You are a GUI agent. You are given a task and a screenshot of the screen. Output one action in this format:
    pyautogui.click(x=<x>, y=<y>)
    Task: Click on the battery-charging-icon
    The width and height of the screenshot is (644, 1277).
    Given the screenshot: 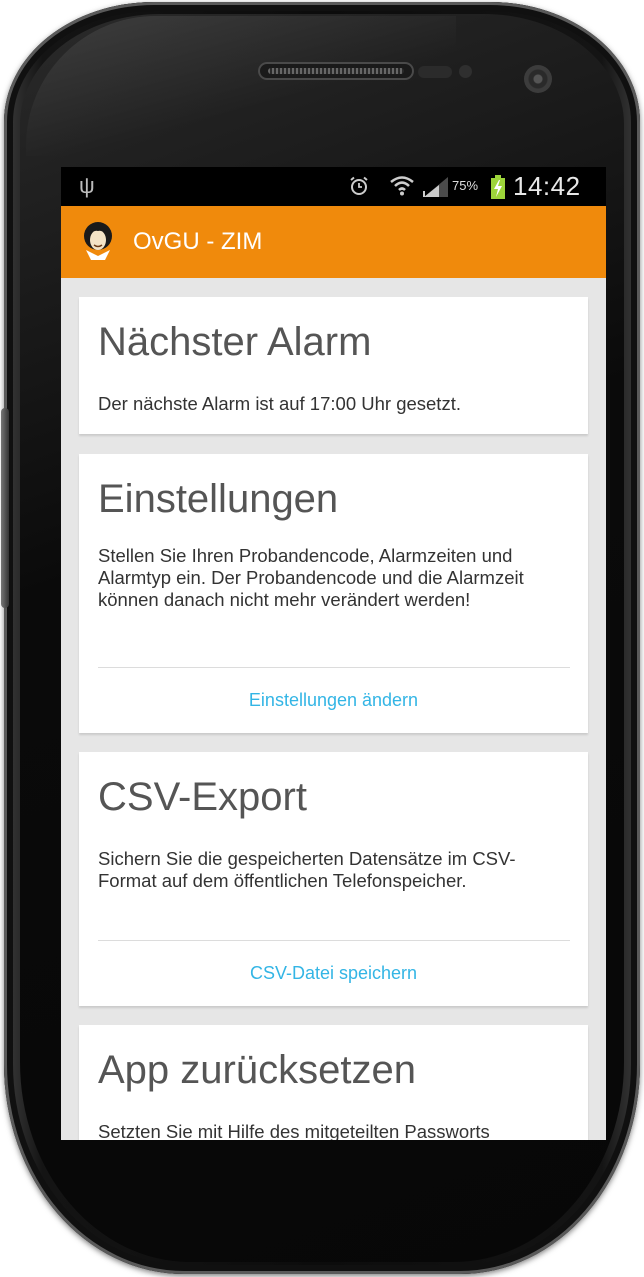 What is the action you would take?
    pyautogui.click(x=498, y=187)
    